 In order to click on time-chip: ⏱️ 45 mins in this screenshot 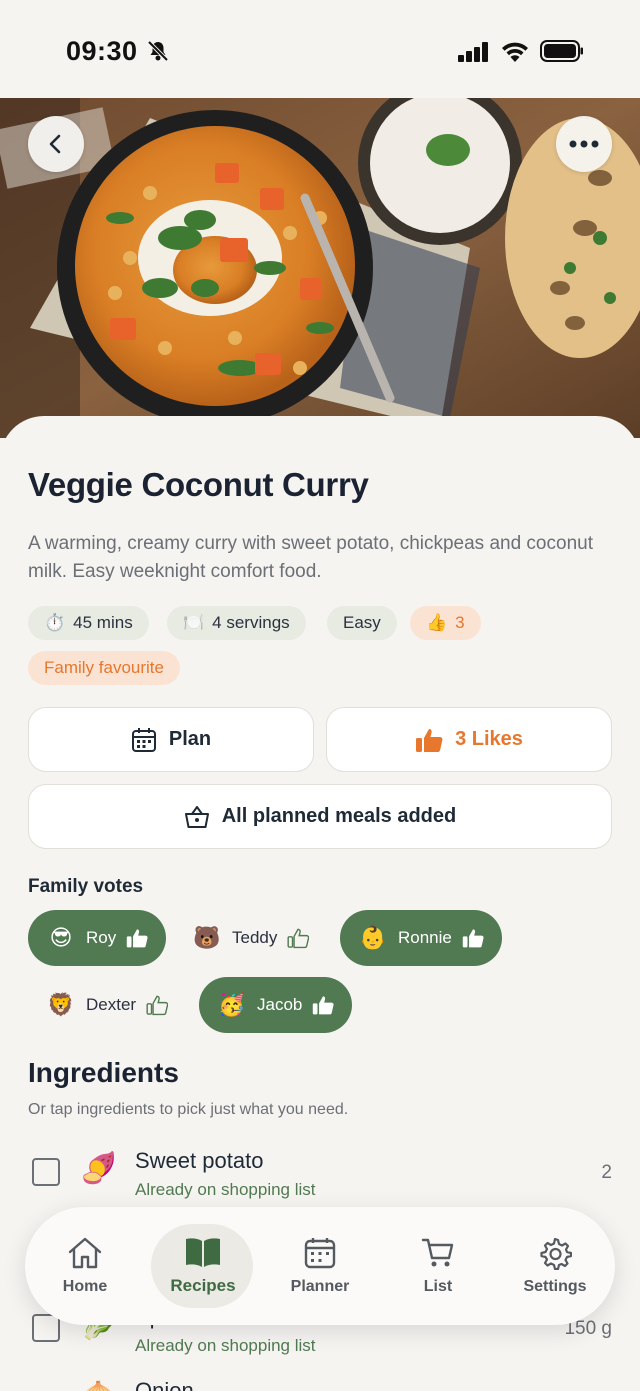, I will do `click(88, 623)`.